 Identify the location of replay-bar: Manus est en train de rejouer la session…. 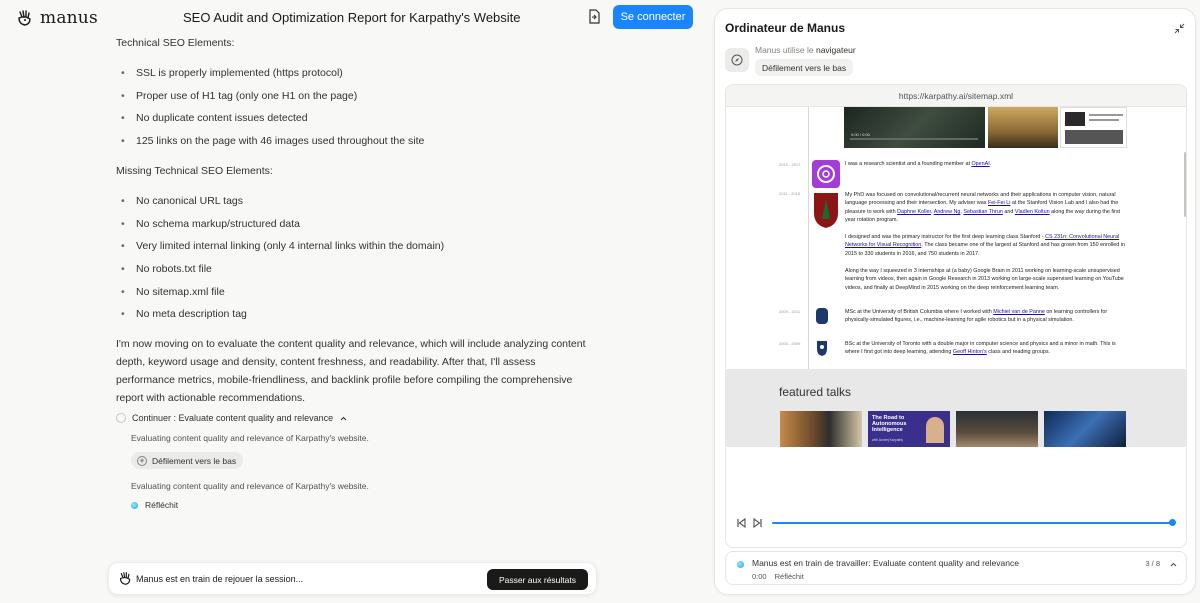
(352, 578).